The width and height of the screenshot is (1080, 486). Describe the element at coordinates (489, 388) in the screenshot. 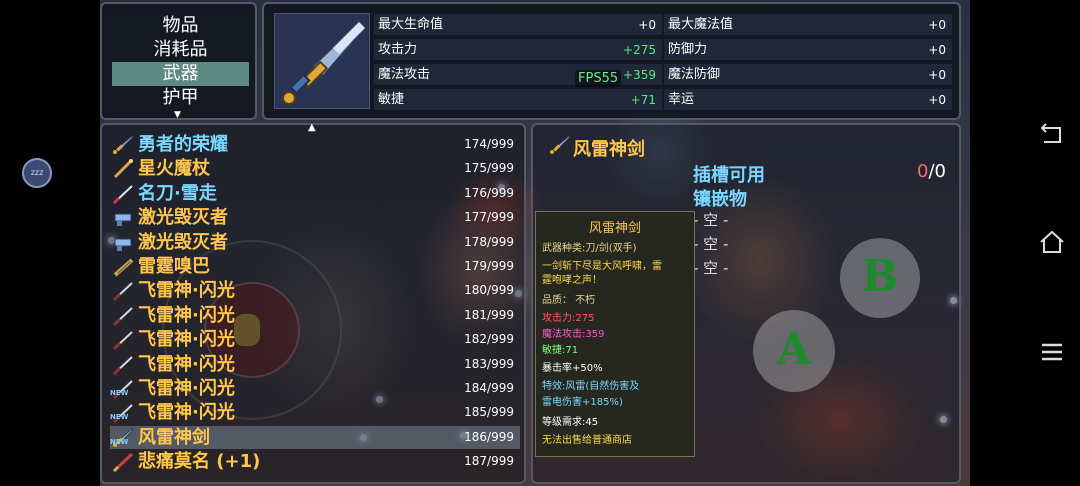

I see `item-count: 184/999` at that location.